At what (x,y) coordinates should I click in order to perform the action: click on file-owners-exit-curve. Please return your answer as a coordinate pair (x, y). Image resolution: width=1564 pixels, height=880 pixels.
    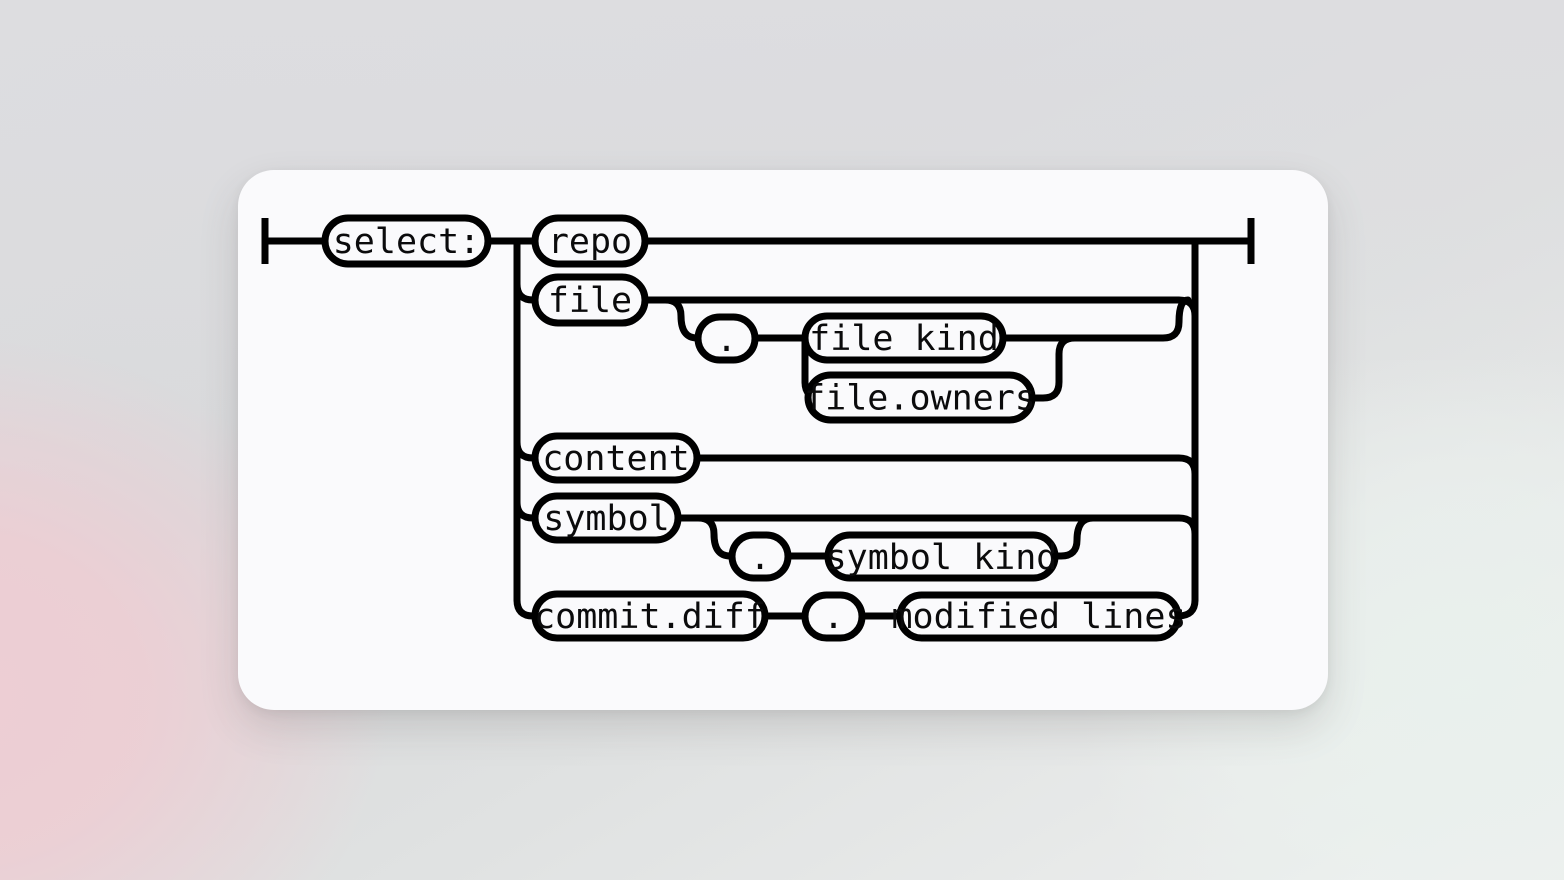
    Looking at the image, I should click on (1057, 368).